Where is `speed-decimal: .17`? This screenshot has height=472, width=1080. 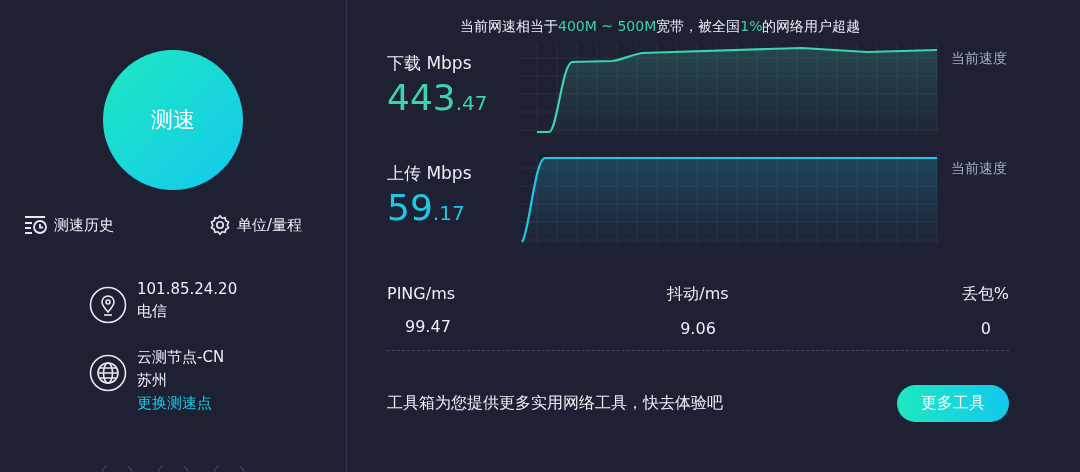 speed-decimal: .17 is located at coordinates (448, 213).